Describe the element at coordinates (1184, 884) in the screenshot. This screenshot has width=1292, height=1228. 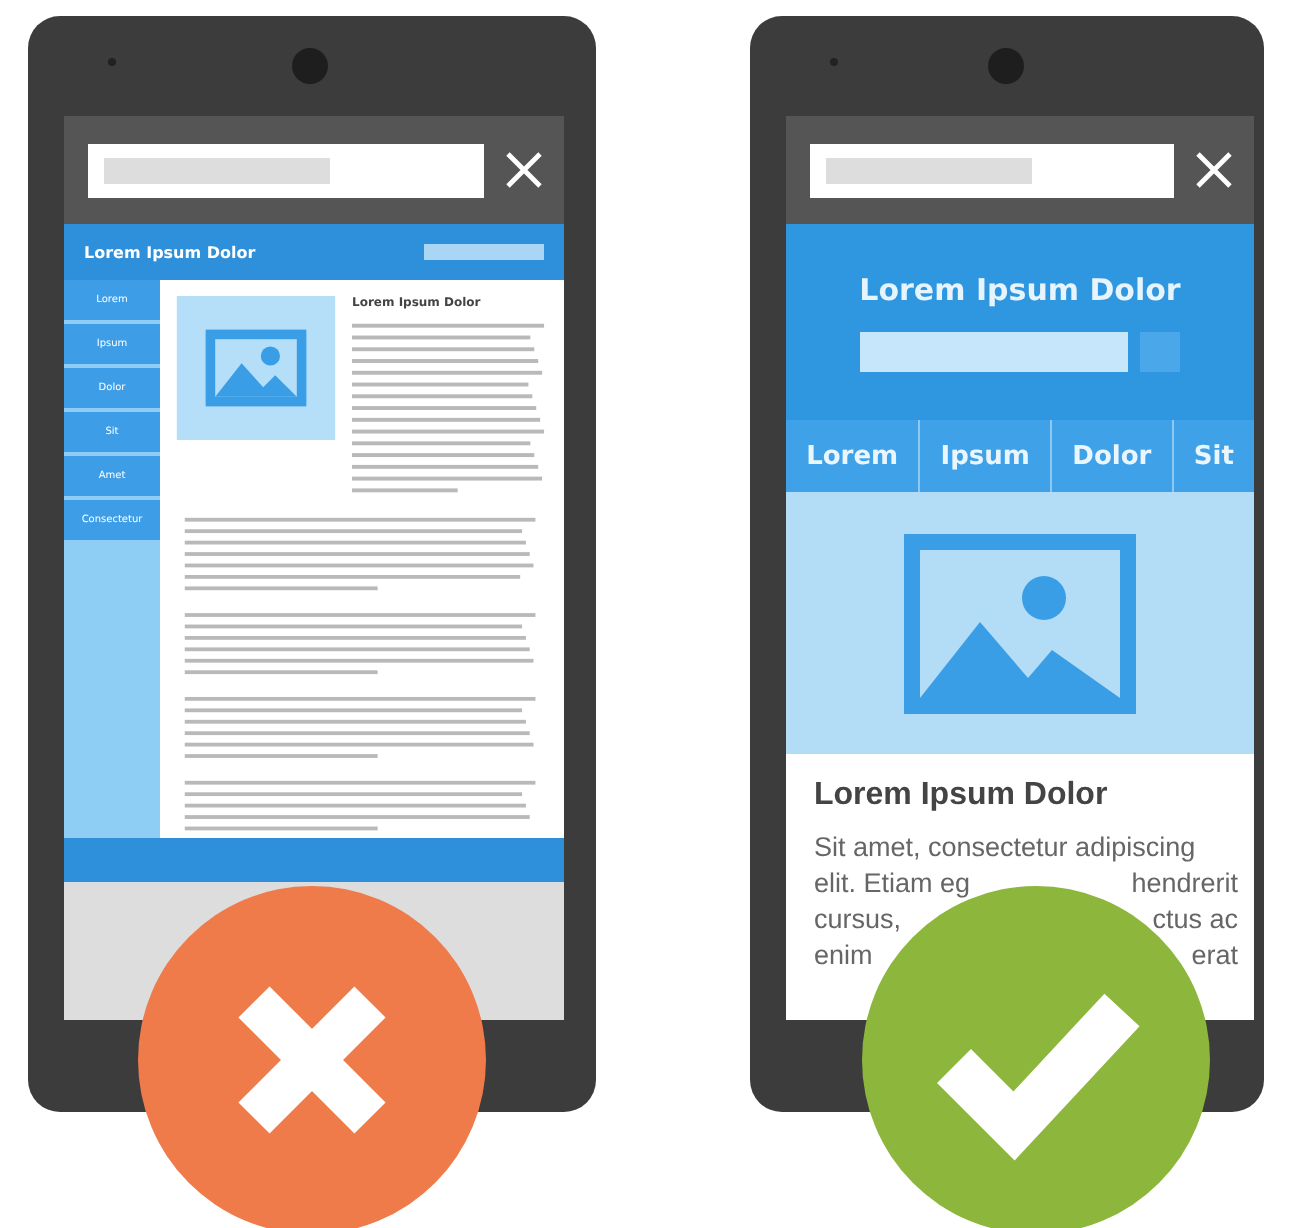
I see `paragraph-text: hendrerit` at that location.